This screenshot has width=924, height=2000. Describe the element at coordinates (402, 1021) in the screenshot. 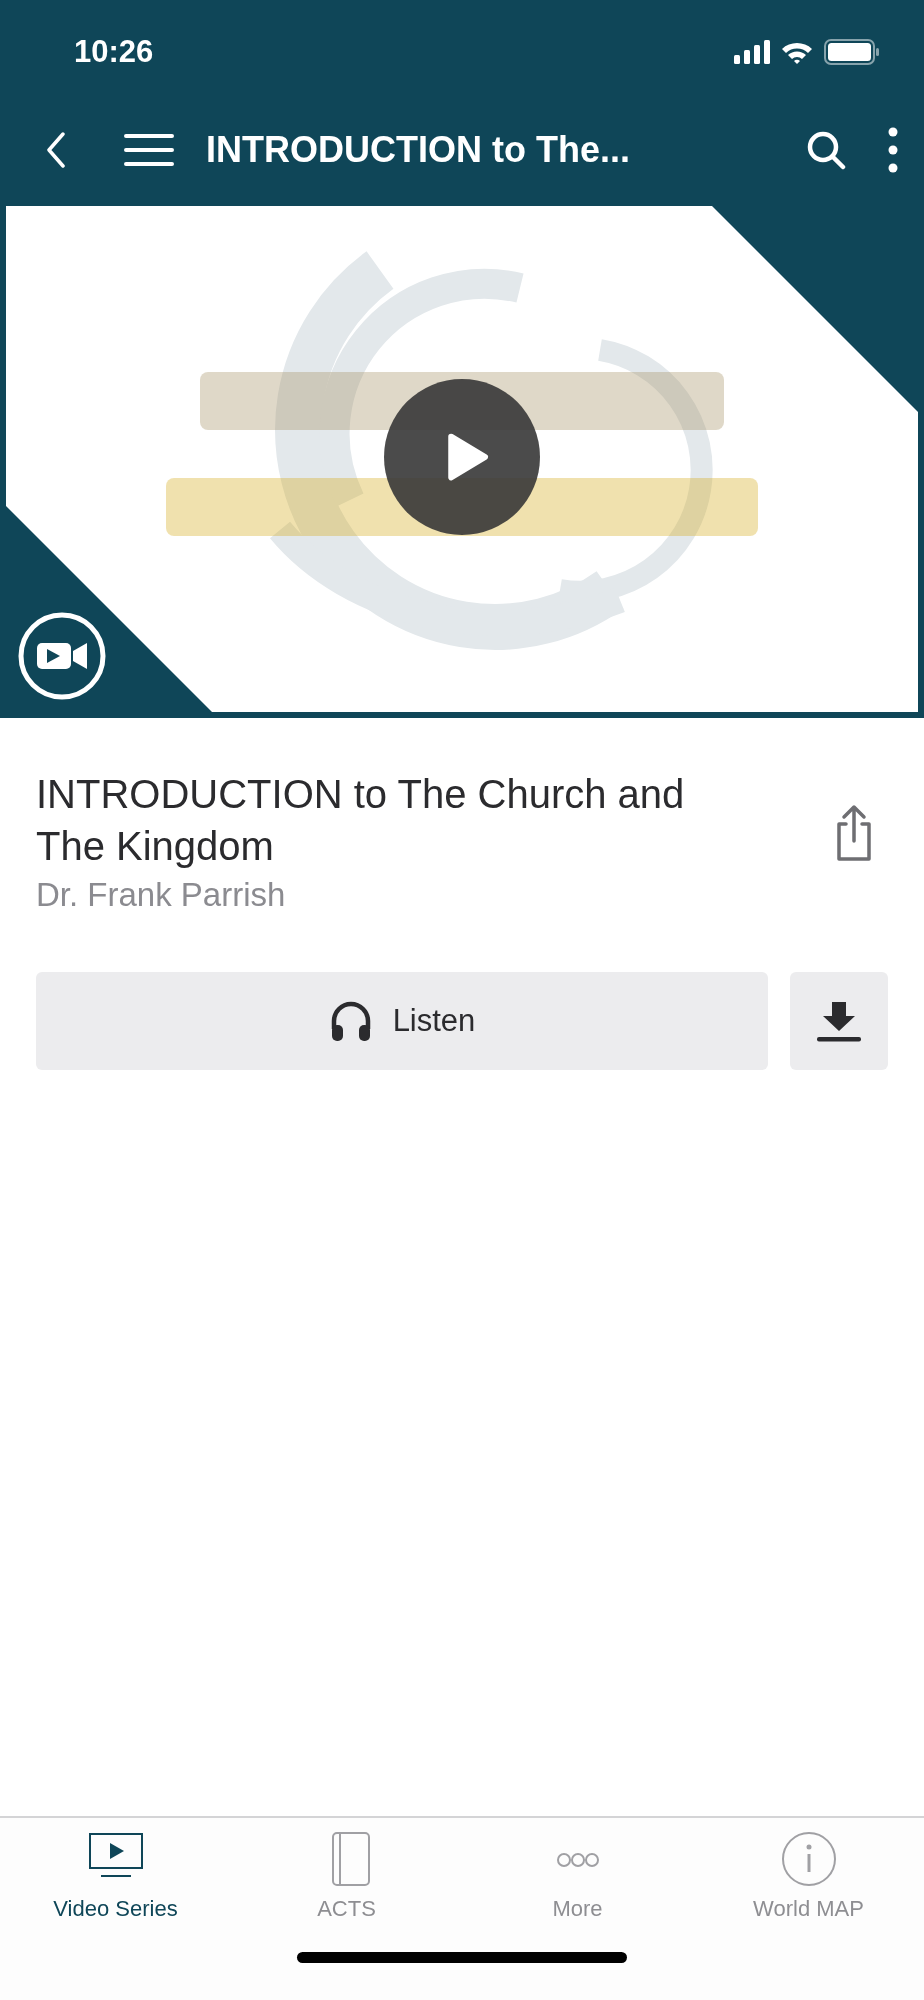

I see `listen-button: Listen` at that location.